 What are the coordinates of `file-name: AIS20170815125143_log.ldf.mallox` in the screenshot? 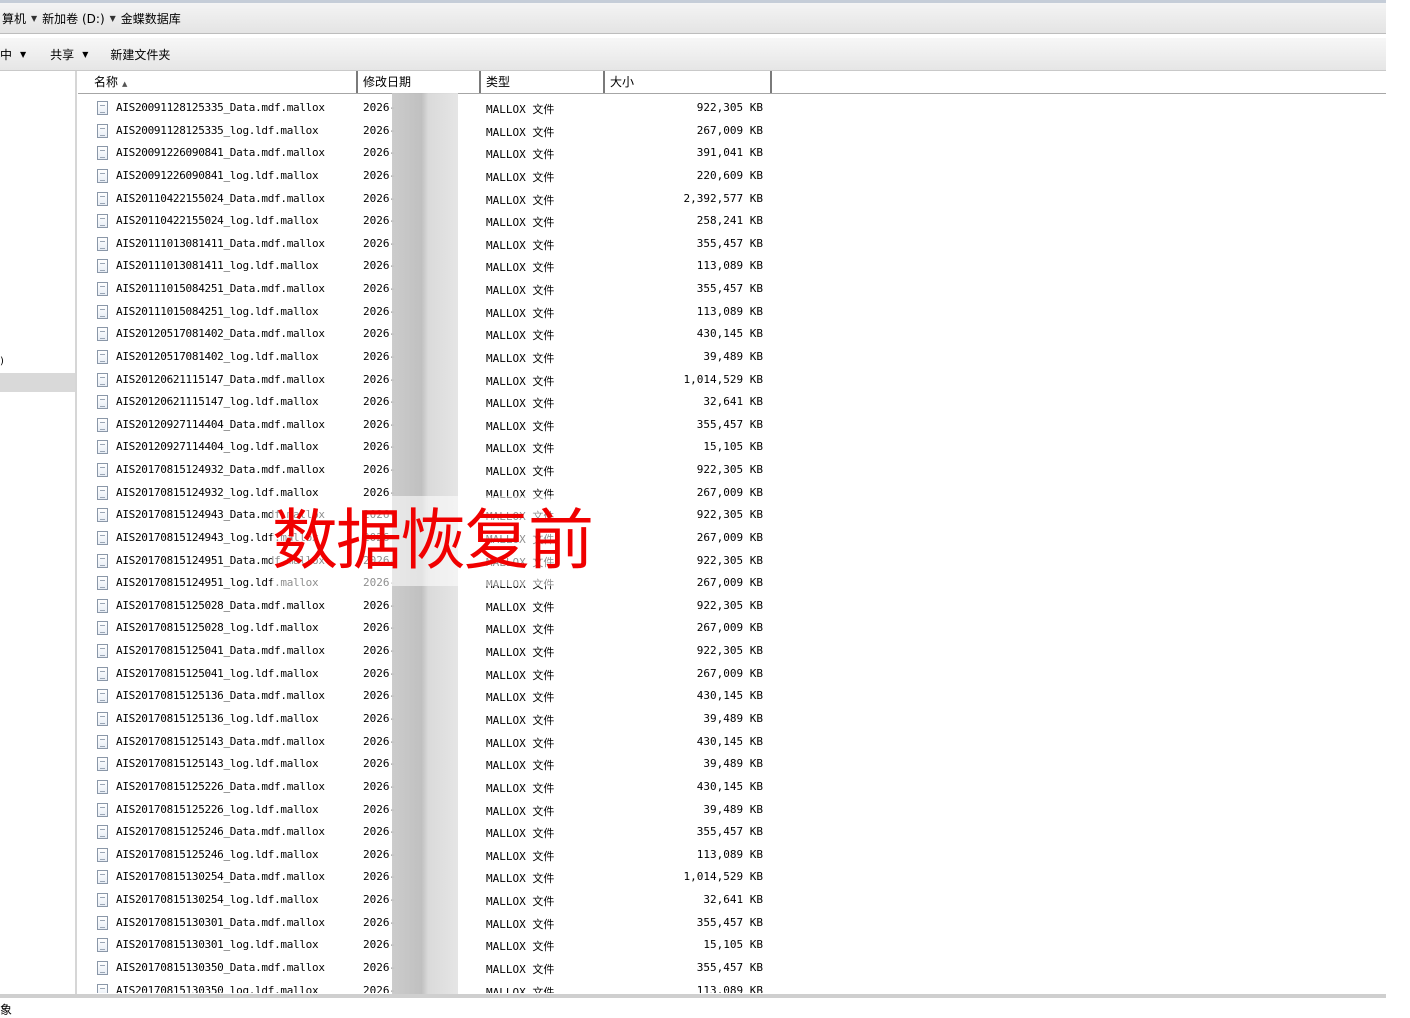 It's located at (217, 764).